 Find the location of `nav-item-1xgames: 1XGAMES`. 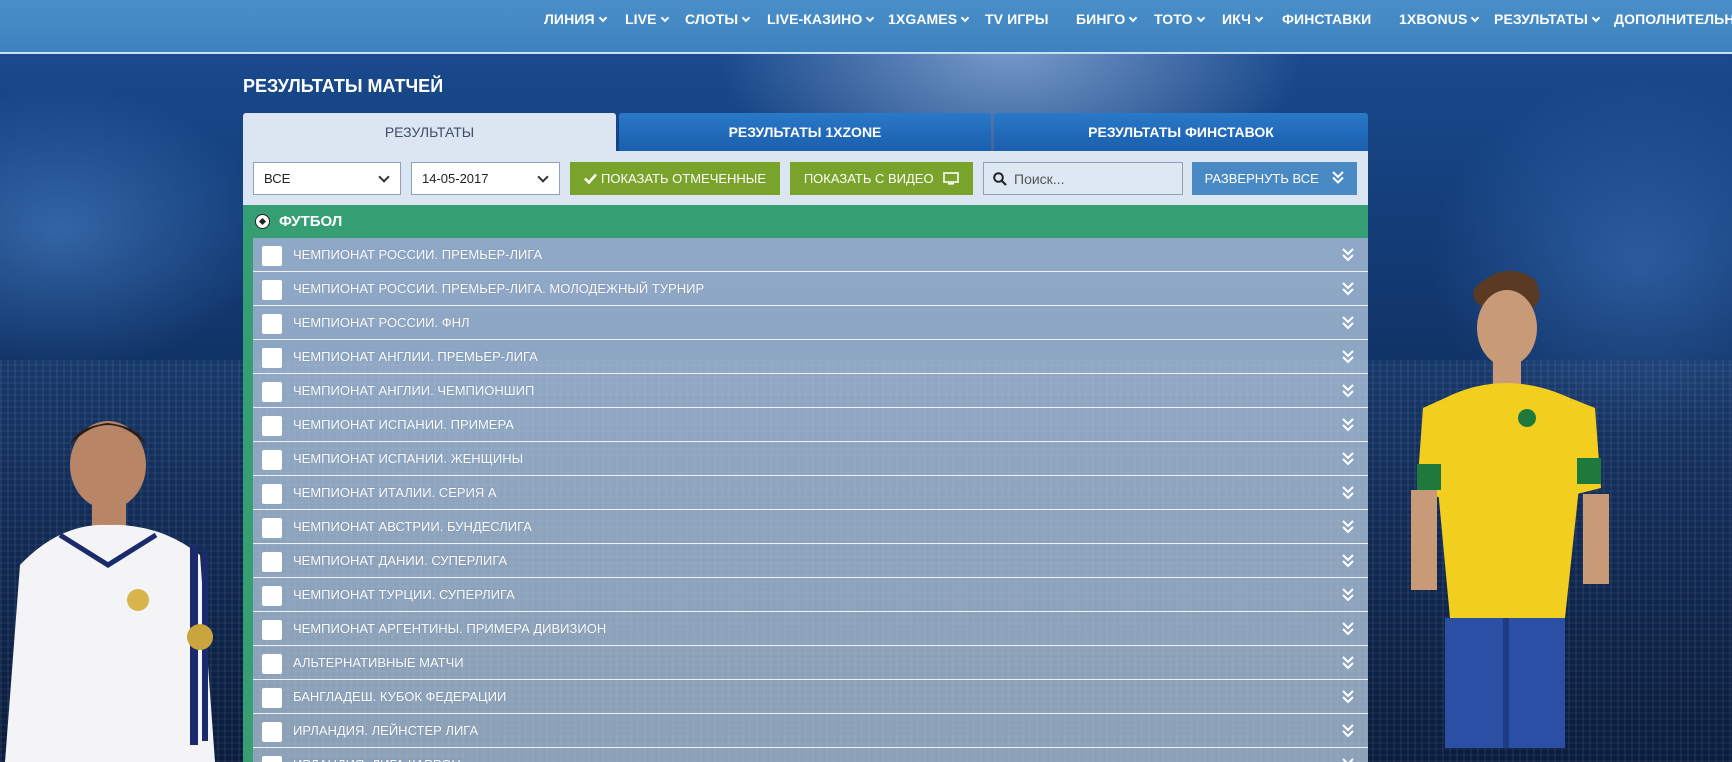

nav-item-1xgames: 1XGAMES is located at coordinates (929, 19).